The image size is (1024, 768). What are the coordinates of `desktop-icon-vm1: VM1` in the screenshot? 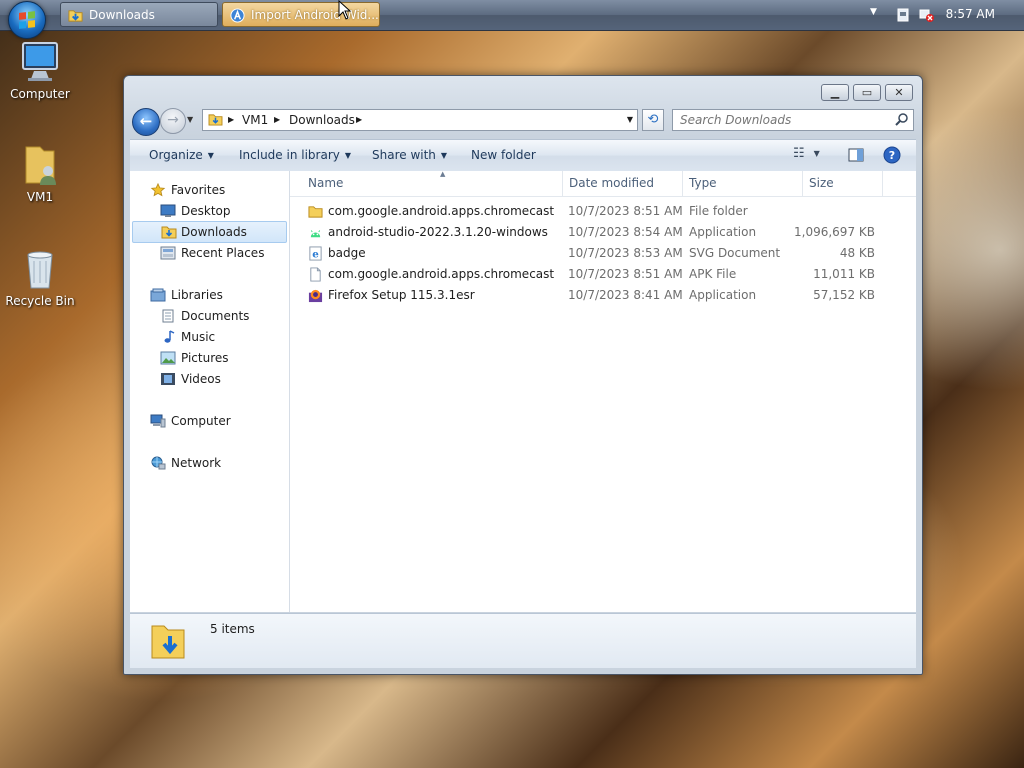 It's located at (40, 173).